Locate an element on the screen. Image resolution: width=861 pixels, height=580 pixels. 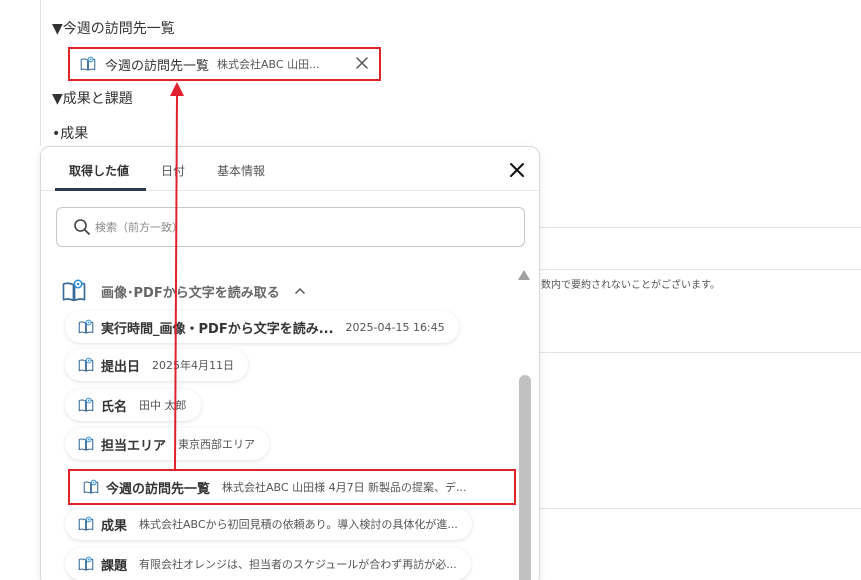
item-label: 今週の訪問先一覧 is located at coordinates (158, 489).